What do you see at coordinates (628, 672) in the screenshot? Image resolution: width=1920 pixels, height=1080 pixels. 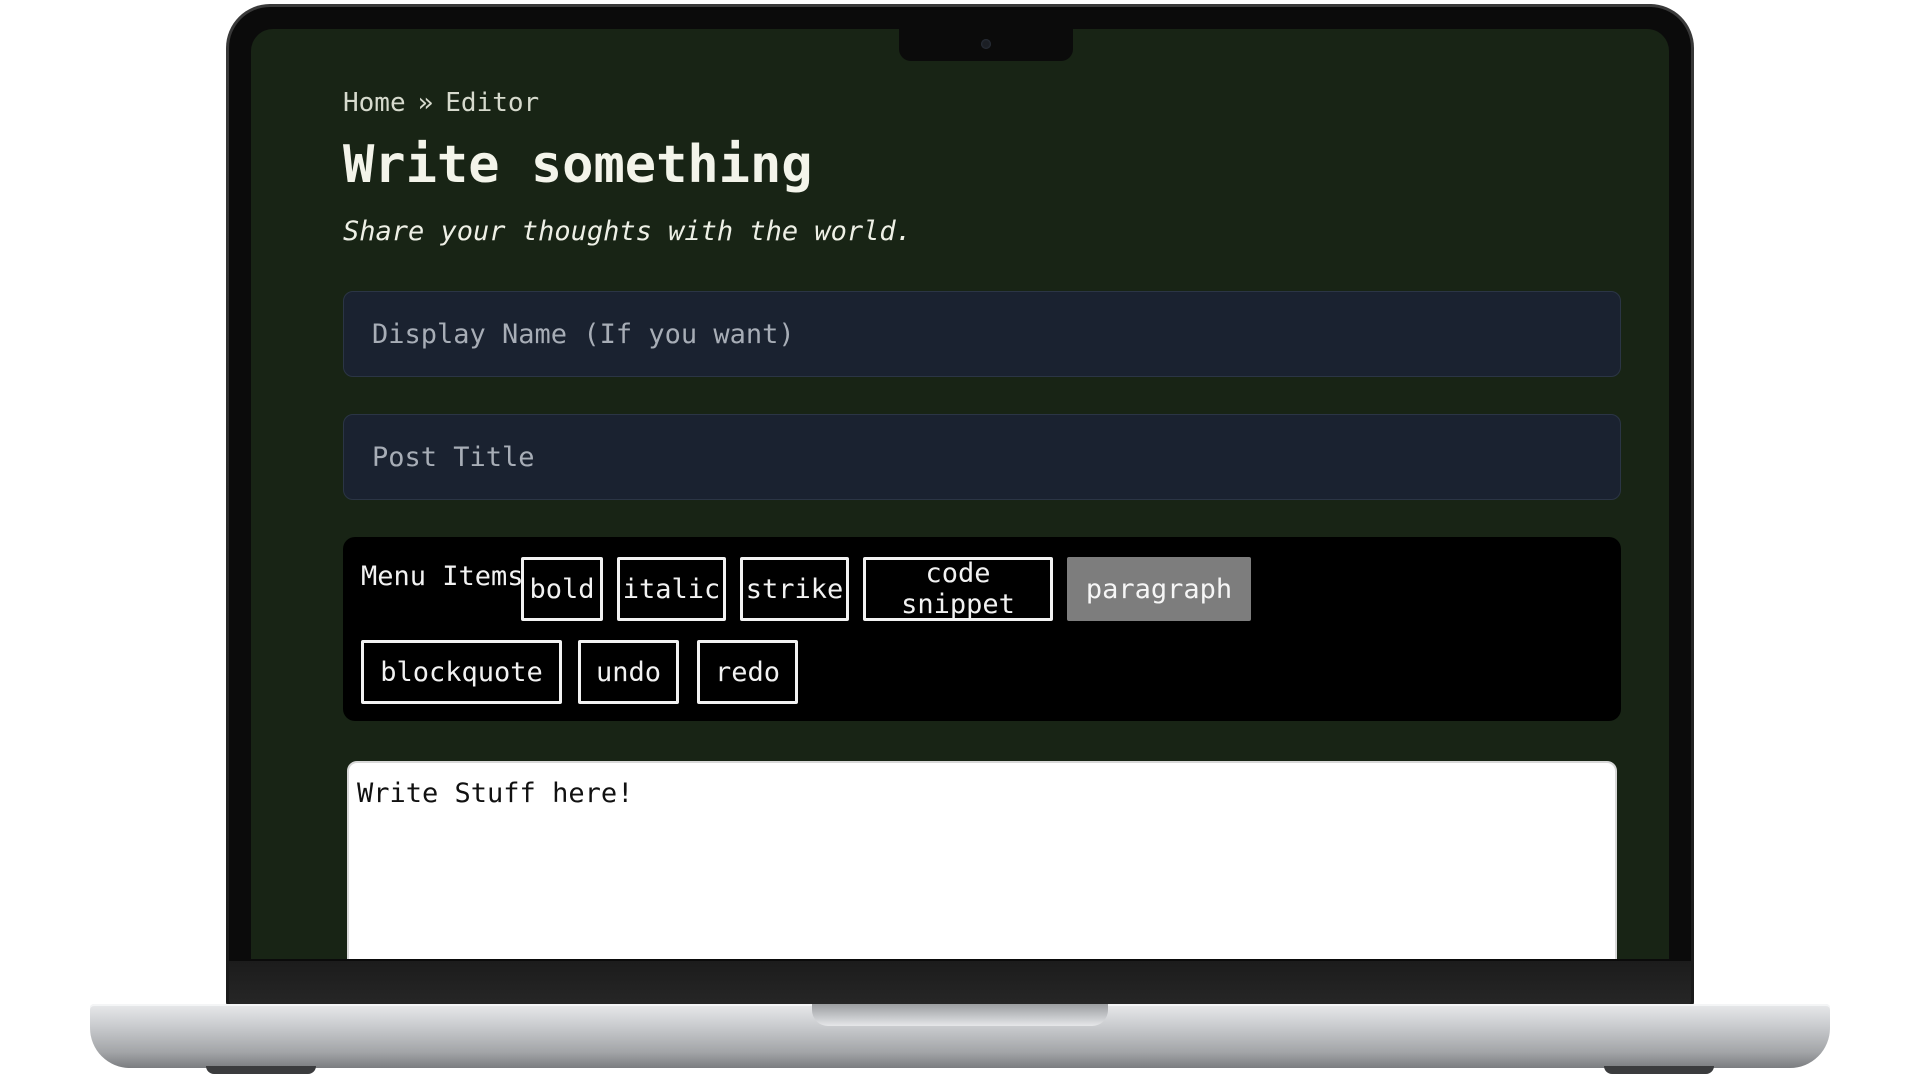 I see `undo-button: undo` at bounding box center [628, 672].